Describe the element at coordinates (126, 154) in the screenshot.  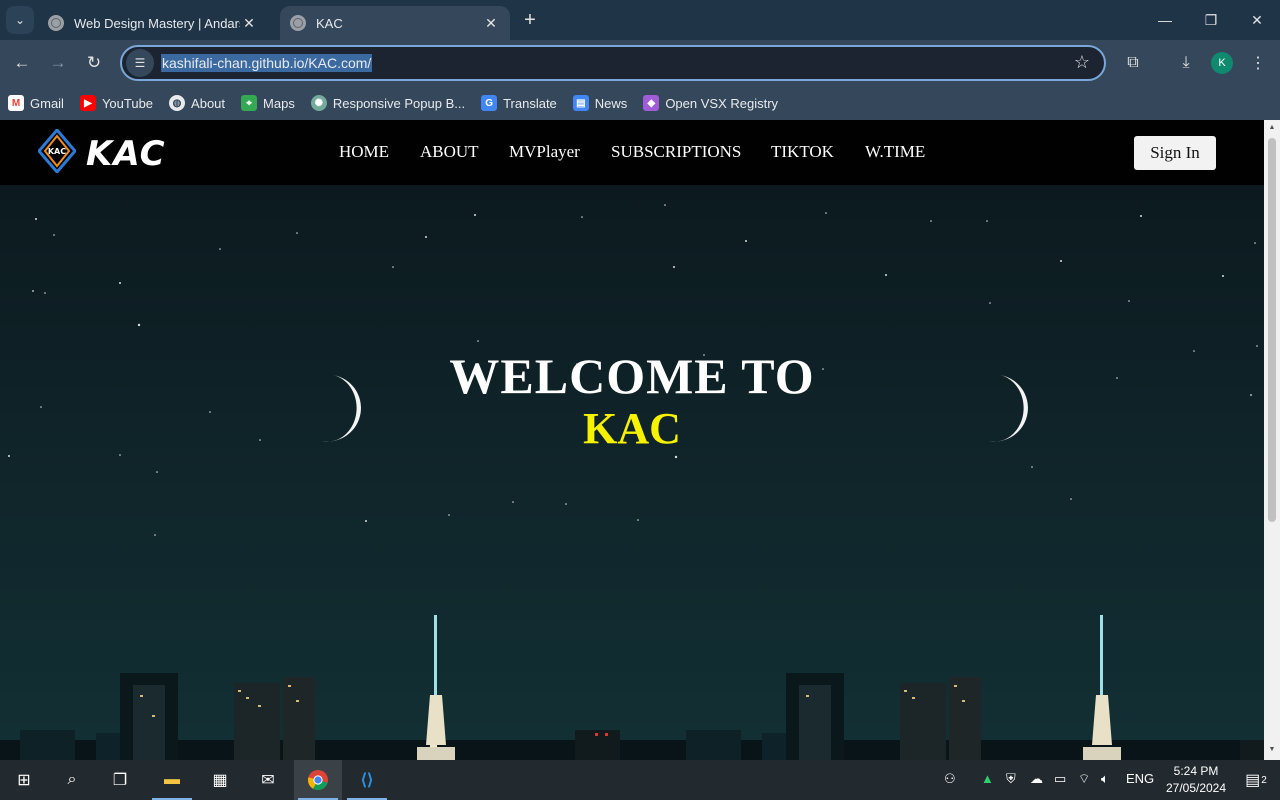
I see `site-logo-text: KAC` at that location.